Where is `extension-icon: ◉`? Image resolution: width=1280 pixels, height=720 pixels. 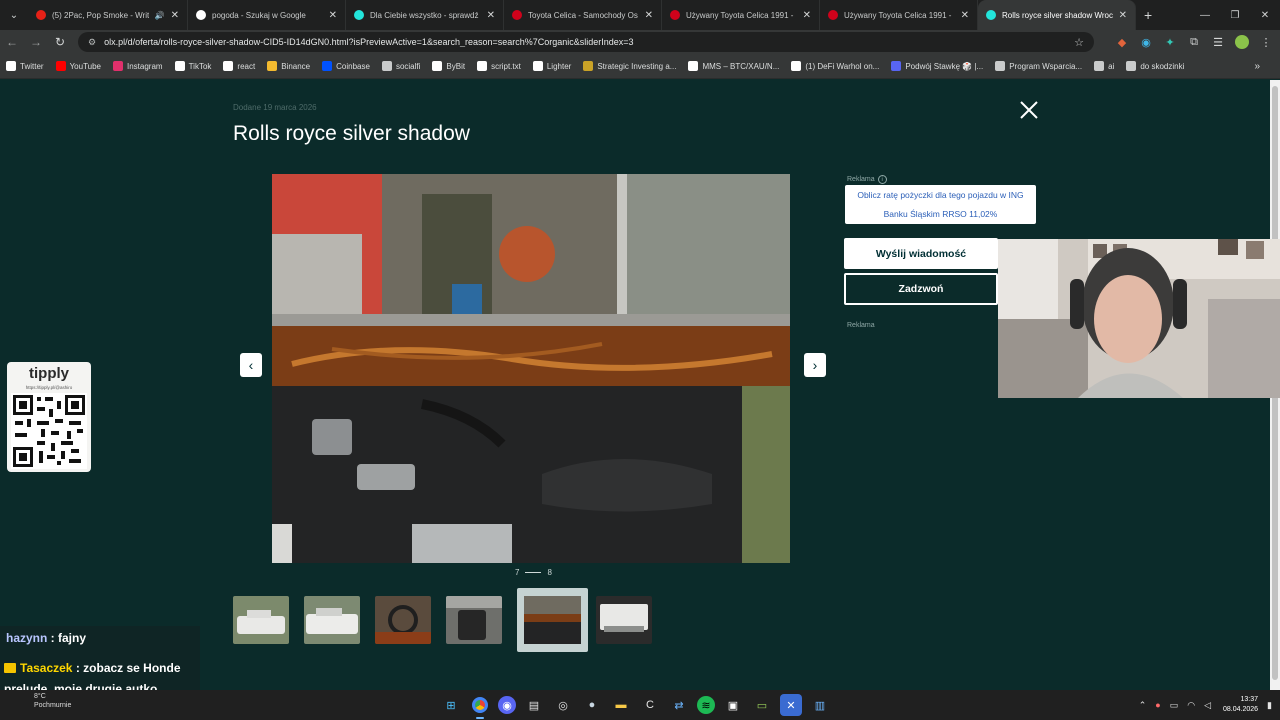
extension-icon: ◉ is located at coordinates (1146, 42).